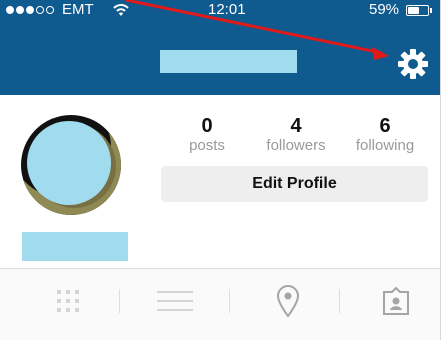 The width and height of the screenshot is (447, 340). What do you see at coordinates (207, 145) in the screenshot?
I see `posts-label: posts` at bounding box center [207, 145].